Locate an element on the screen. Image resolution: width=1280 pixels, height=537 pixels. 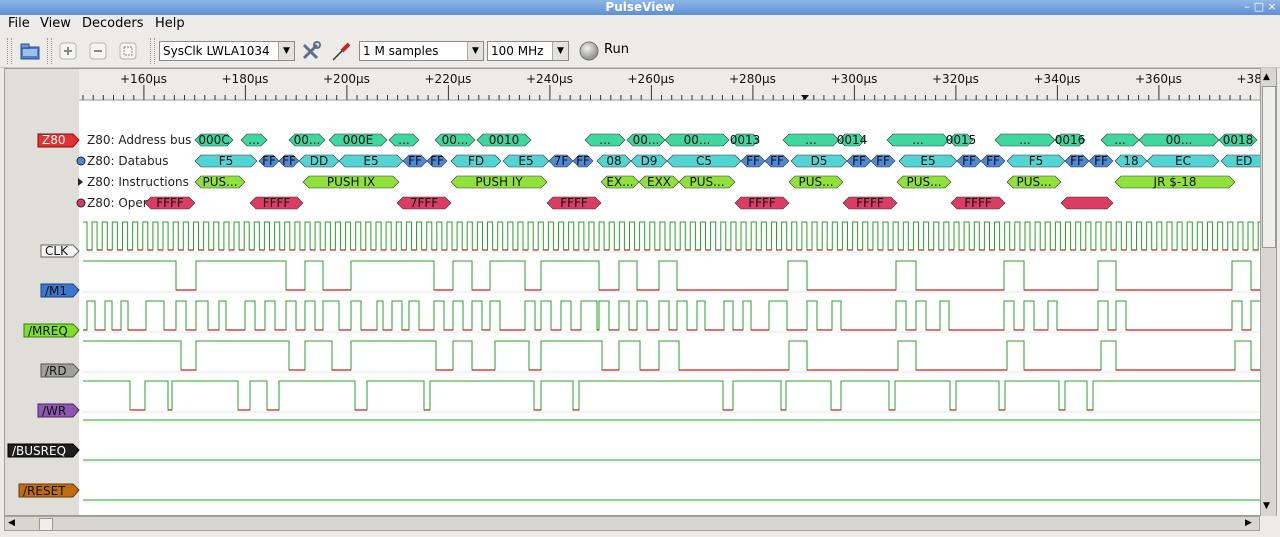
header-mreq-label: /MREQ is located at coordinates (48, 331).